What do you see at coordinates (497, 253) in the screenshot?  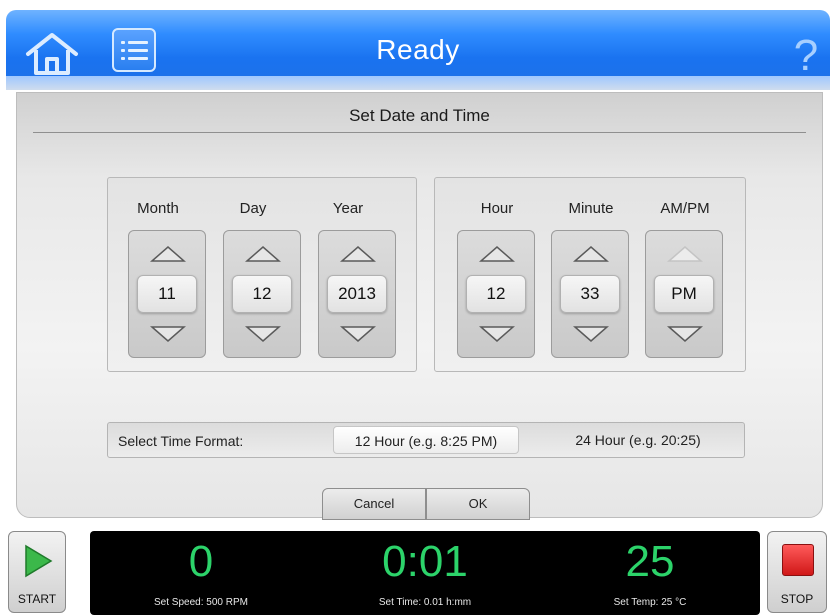 I see `hour-up-arrow-icon` at bounding box center [497, 253].